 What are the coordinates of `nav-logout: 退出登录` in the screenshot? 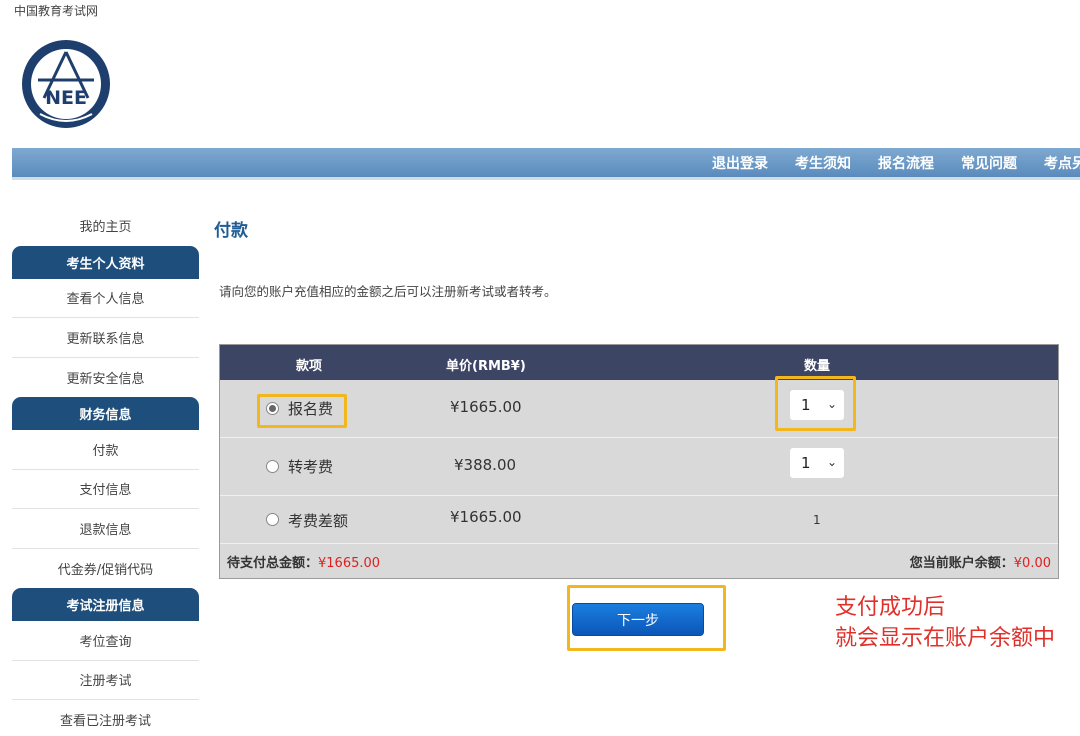 It's located at (740, 163).